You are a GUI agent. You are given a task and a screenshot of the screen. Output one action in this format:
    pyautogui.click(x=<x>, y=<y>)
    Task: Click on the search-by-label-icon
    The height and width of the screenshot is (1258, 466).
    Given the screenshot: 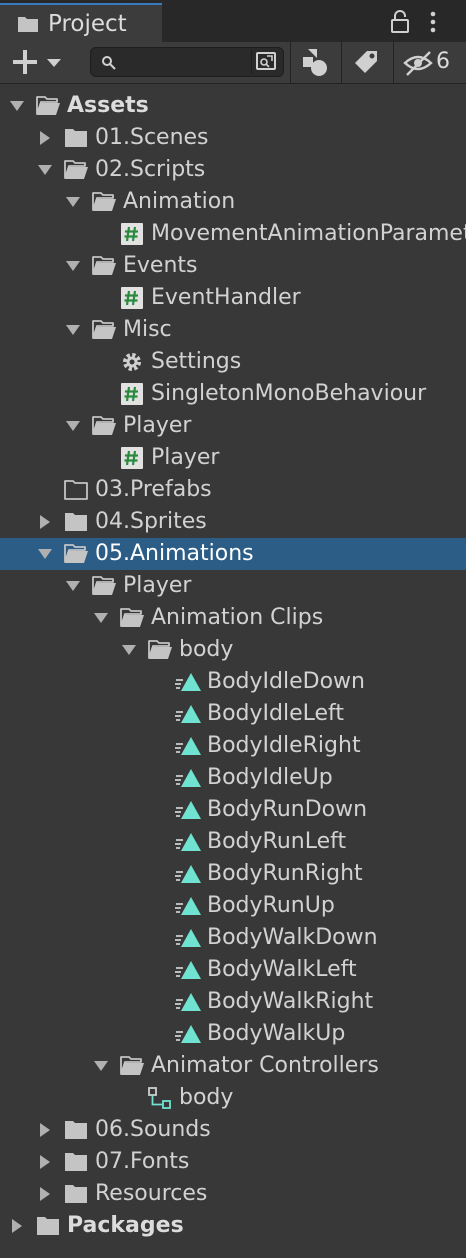 What is the action you would take?
    pyautogui.click(x=367, y=63)
    